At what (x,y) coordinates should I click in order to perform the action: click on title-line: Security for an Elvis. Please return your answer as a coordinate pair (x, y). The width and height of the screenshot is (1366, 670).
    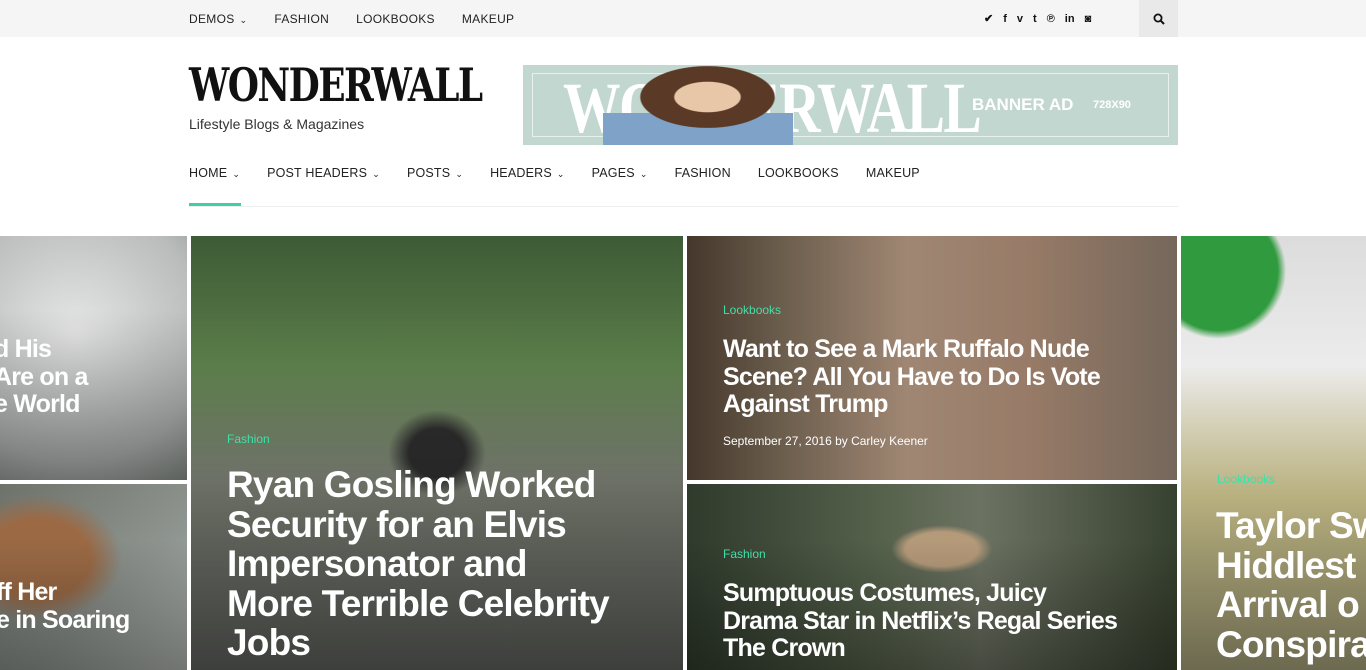
    Looking at the image, I should click on (397, 524).